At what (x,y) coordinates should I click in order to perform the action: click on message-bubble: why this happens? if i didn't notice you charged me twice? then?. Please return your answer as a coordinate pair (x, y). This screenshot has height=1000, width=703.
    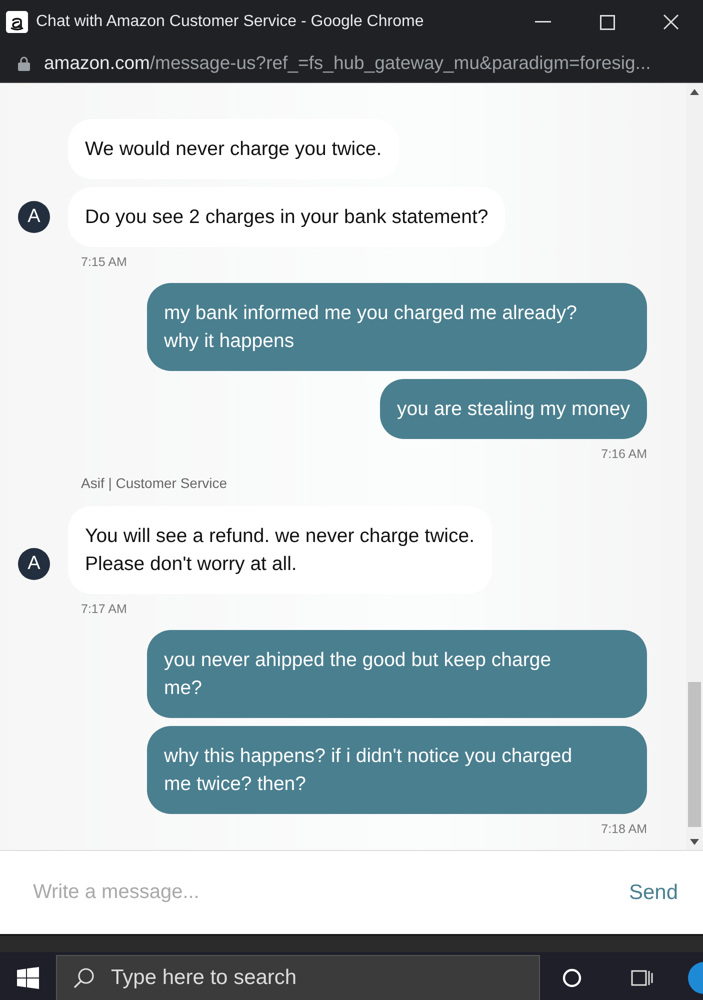
    Looking at the image, I should click on (397, 770).